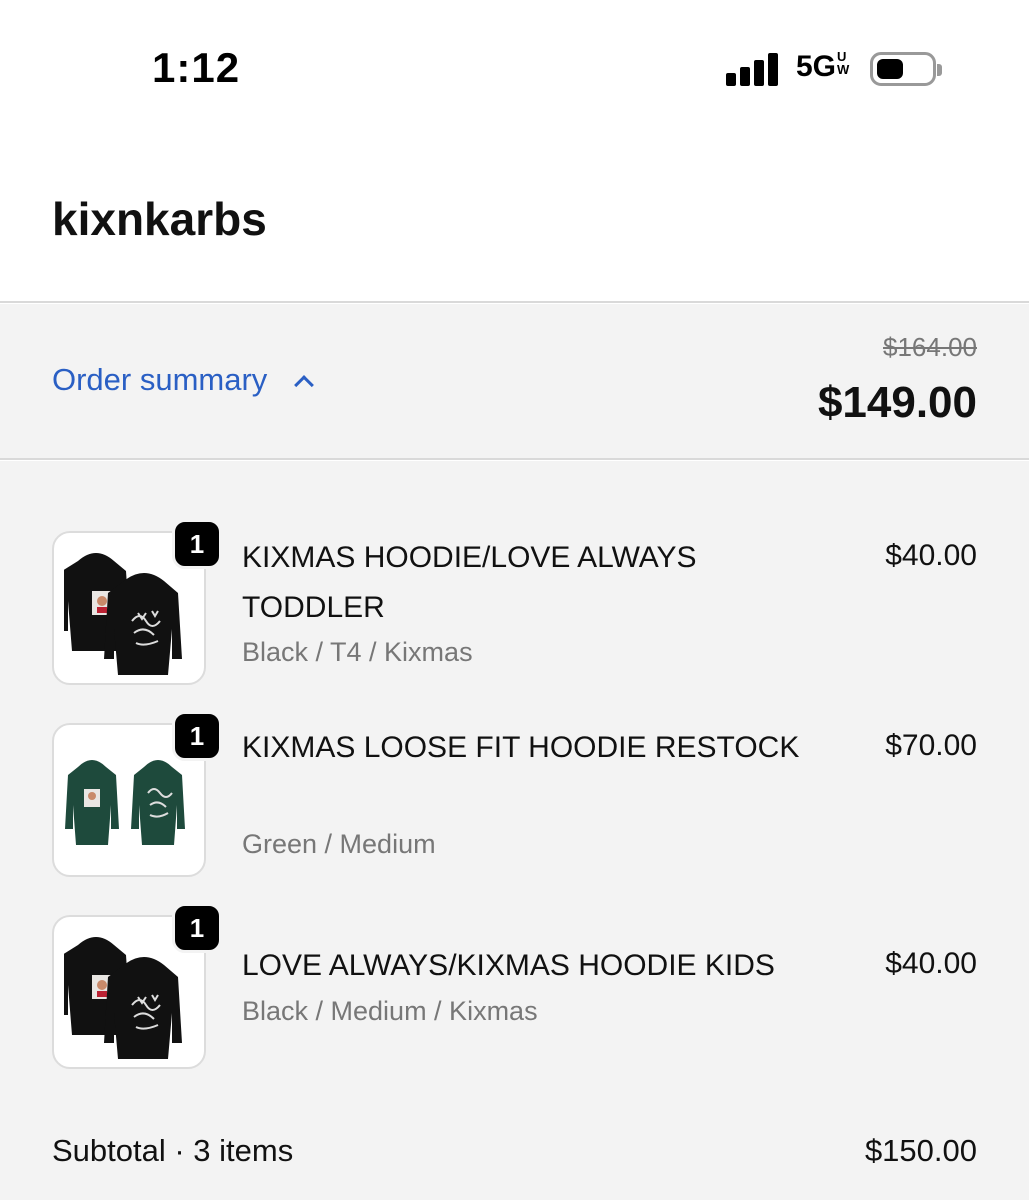 This screenshot has width=1029, height=1200. What do you see at coordinates (159, 219) in the screenshot?
I see `store-name: kixnkarbs` at bounding box center [159, 219].